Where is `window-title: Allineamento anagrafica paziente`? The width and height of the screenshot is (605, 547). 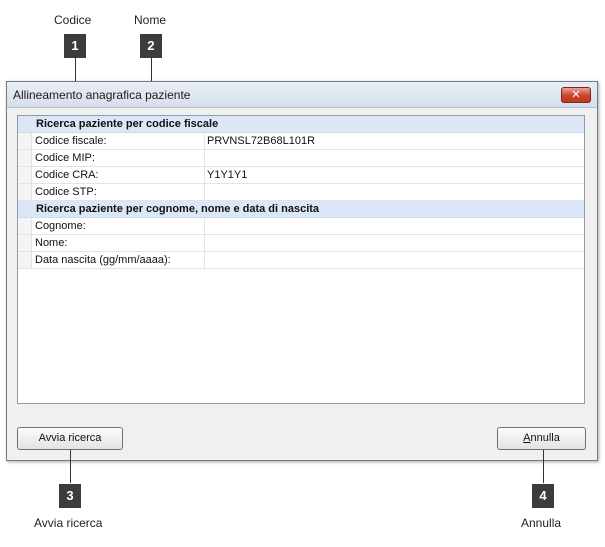 window-title: Allineamento anagrafica paziente is located at coordinates (102, 95).